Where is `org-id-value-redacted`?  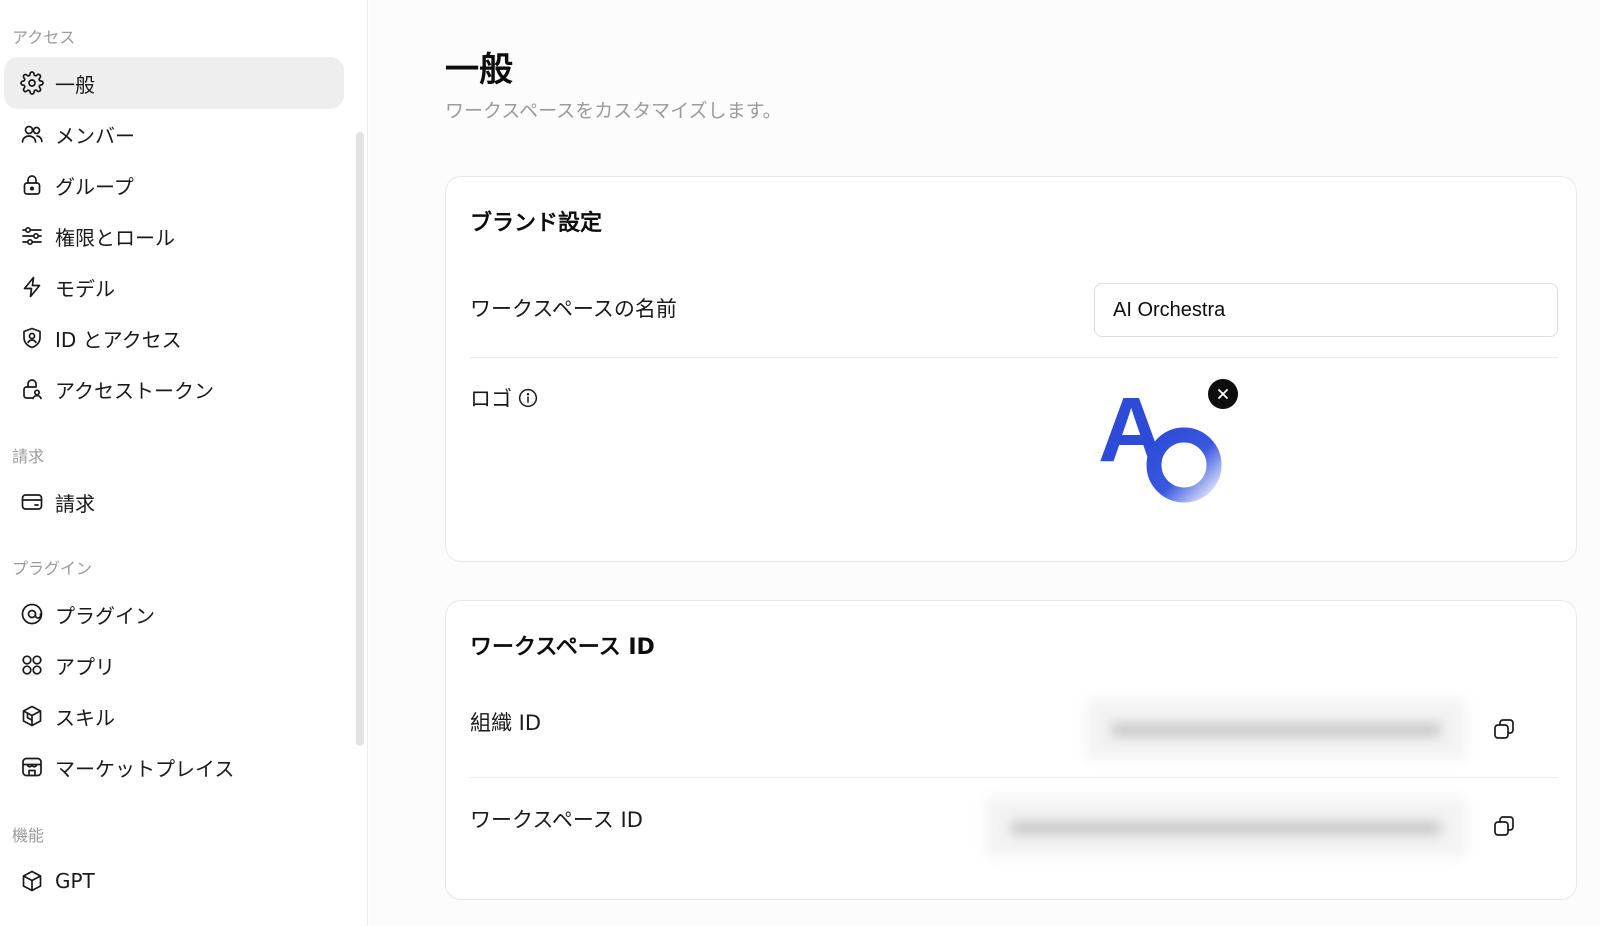 org-id-value-redacted is located at coordinates (1276, 729).